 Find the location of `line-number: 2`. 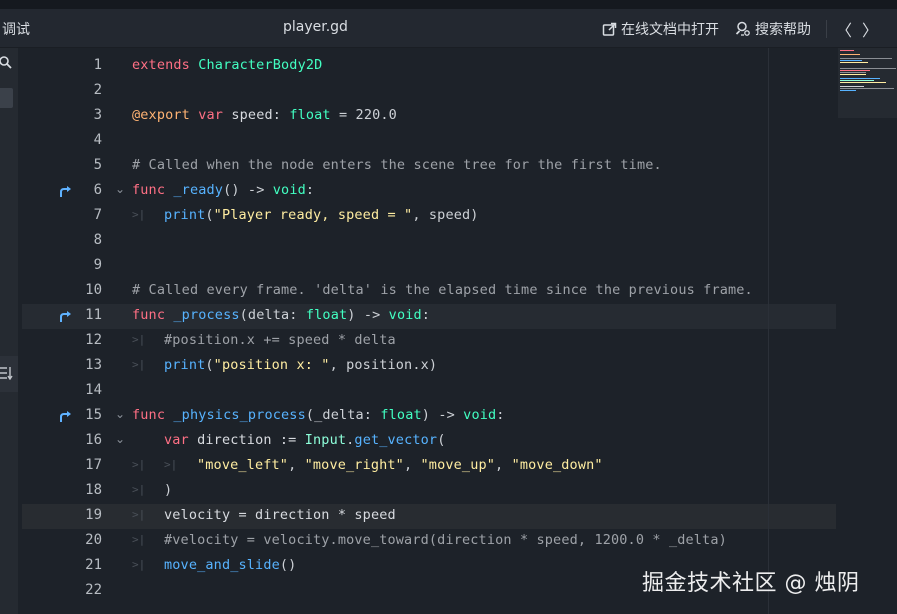

line-number: 2 is located at coordinates (97, 90).